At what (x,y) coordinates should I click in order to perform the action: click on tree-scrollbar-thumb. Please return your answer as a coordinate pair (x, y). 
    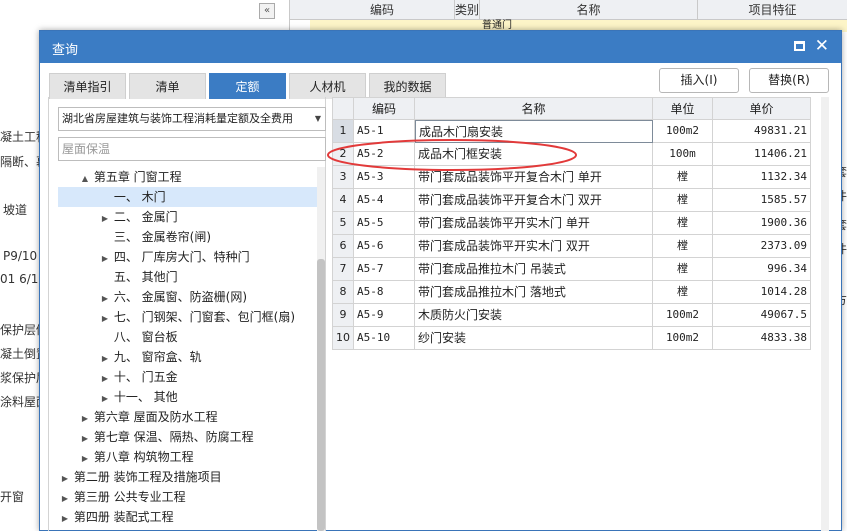
    Looking at the image, I should click on (321, 395).